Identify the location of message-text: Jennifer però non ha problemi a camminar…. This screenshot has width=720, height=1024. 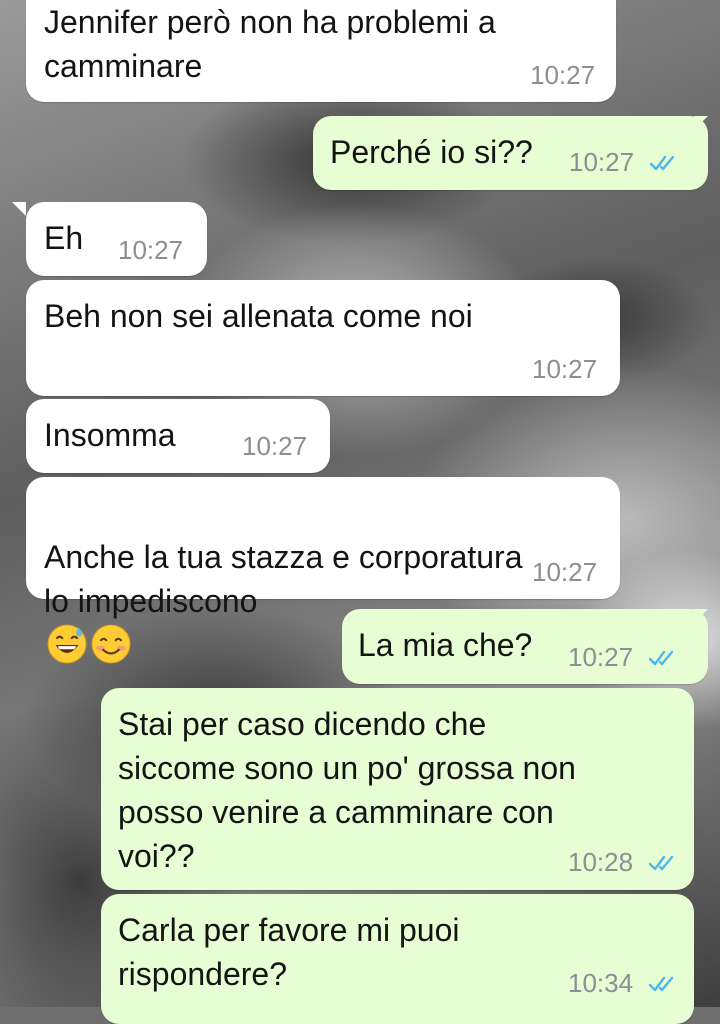
(270, 44).